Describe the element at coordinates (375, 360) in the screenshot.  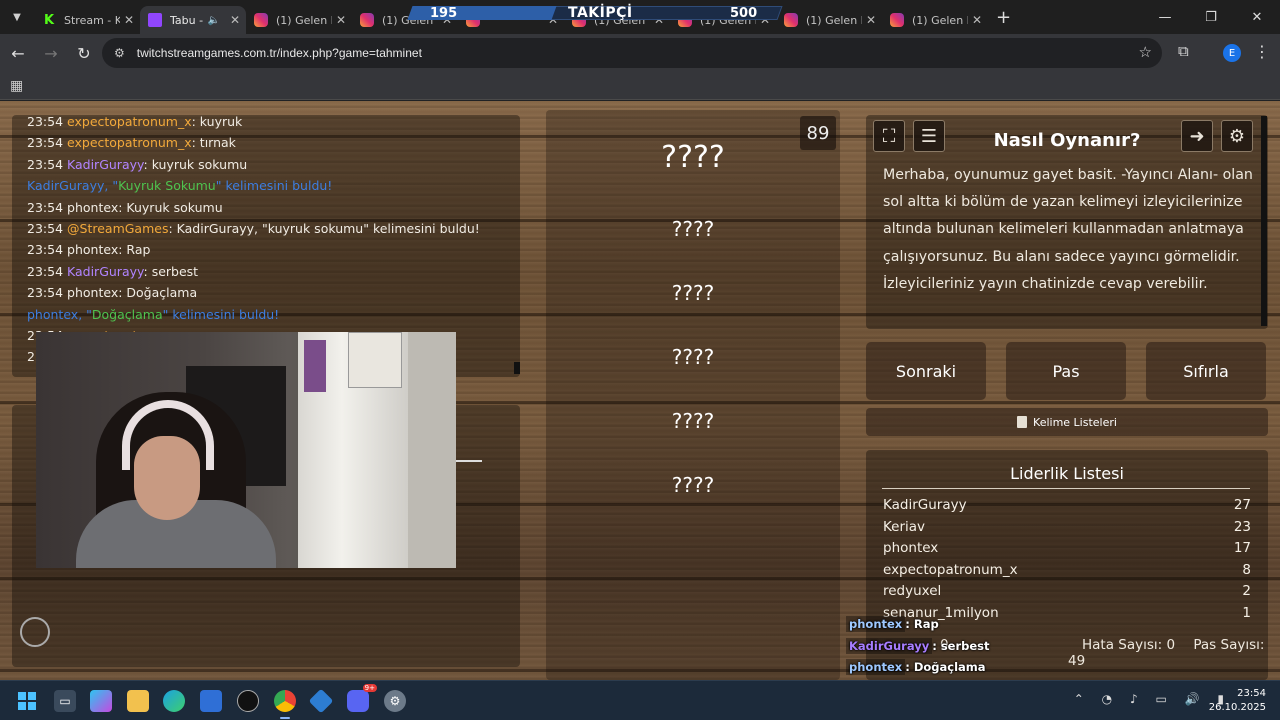
I see `webcam-artwork` at that location.